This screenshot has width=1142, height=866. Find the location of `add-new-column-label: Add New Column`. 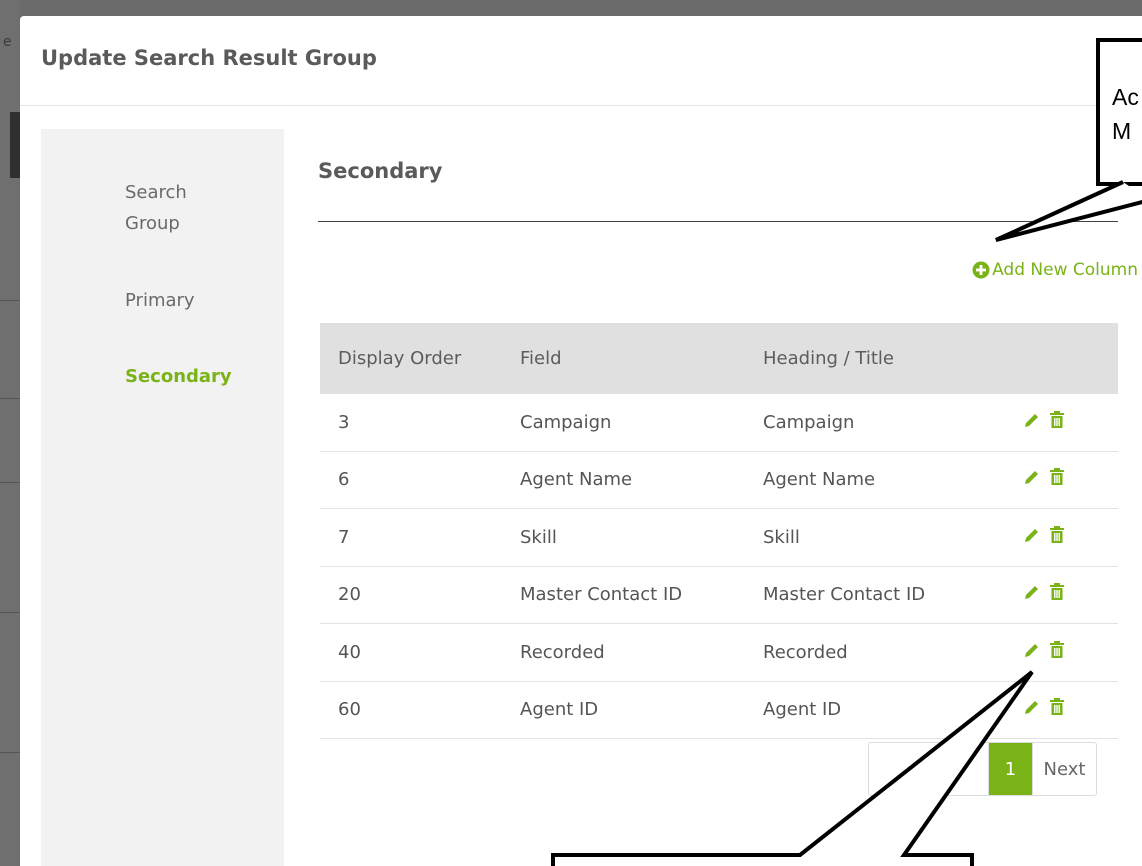

add-new-column-label: Add New Column is located at coordinates (1065, 270).